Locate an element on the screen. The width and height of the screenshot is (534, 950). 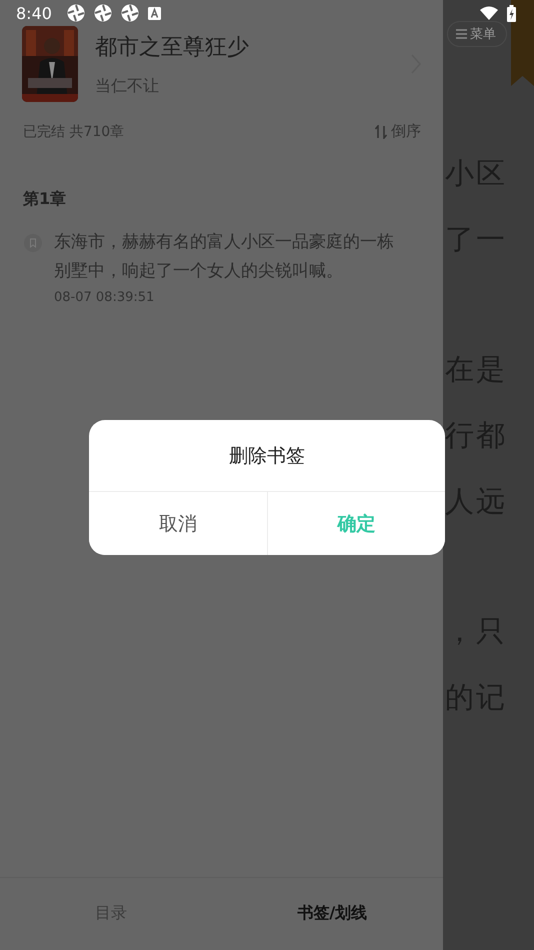
menu-button: 菜单 is located at coordinates (477, 34).